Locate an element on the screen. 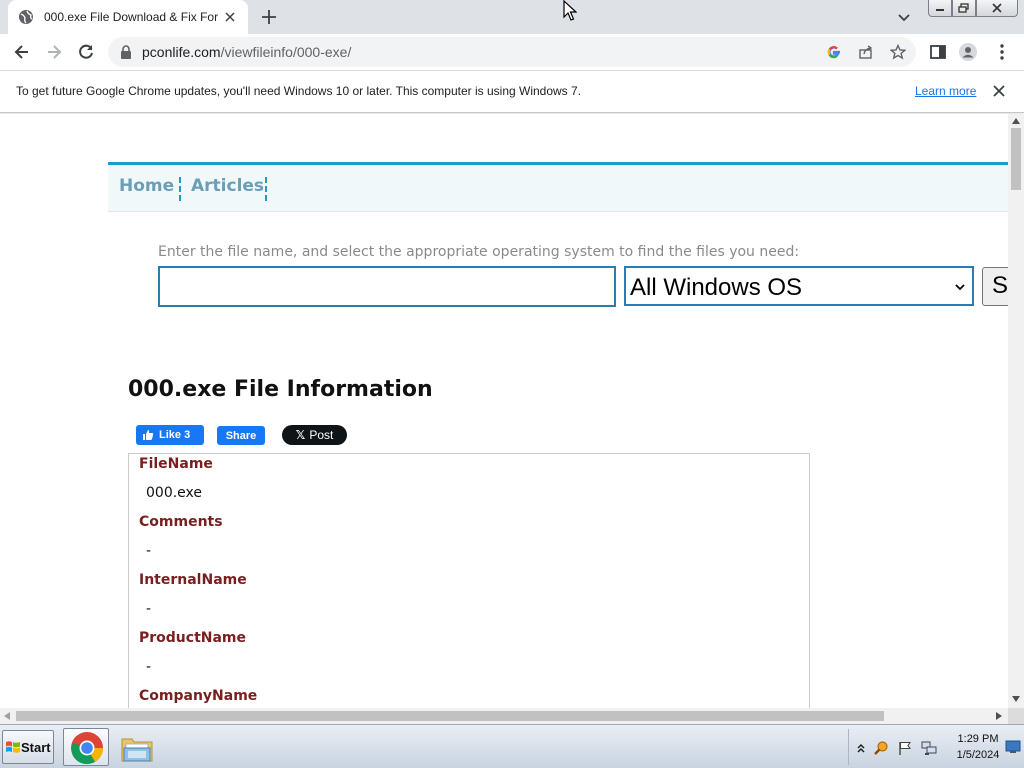 This screenshot has height=768, width=1024. google-icon is located at coordinates (834, 52).